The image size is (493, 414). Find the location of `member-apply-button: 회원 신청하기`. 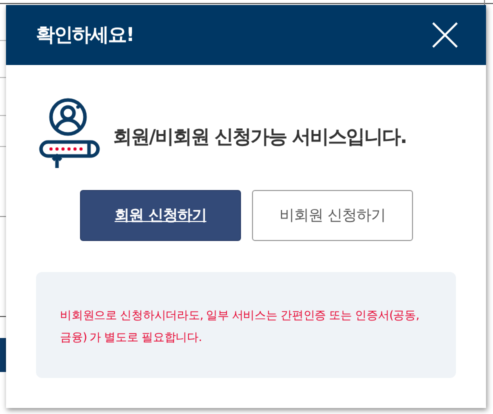

member-apply-button: 회원 신청하기 is located at coordinates (160, 215).